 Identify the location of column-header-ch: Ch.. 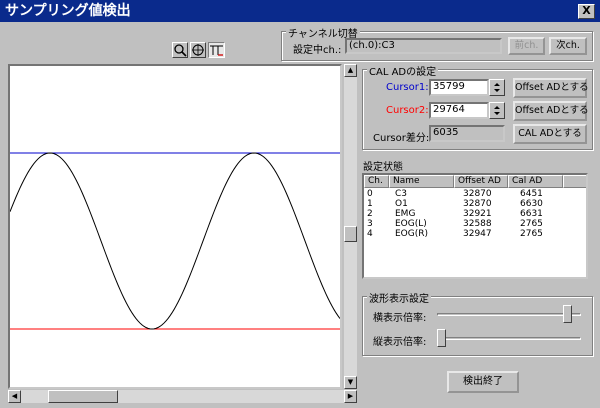
(376, 181).